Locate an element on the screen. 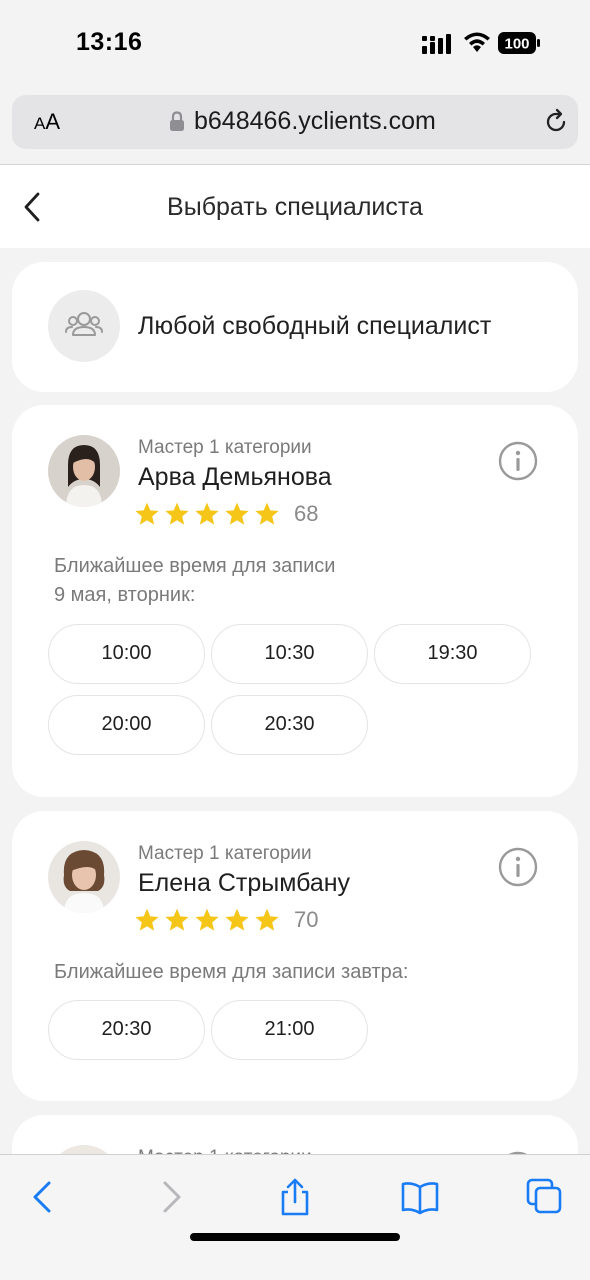 Image resolution: width=590 pixels, height=1280 pixels. reader-settings-button: AA is located at coordinates (47, 122).